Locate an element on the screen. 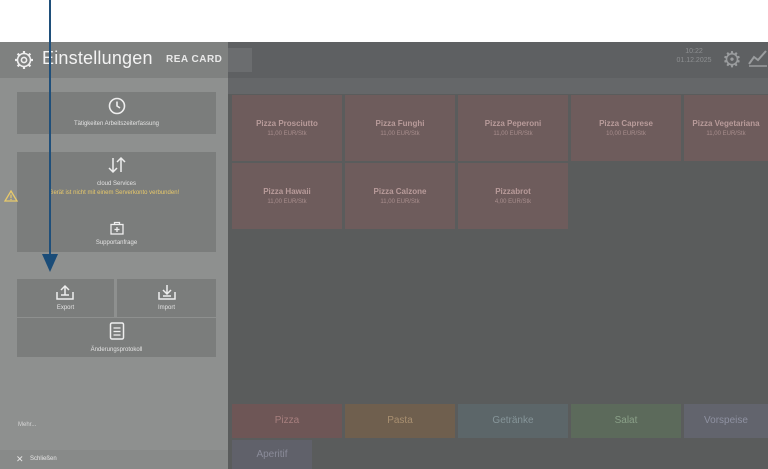  product-name: Pizza Peperoni is located at coordinates (513, 123).